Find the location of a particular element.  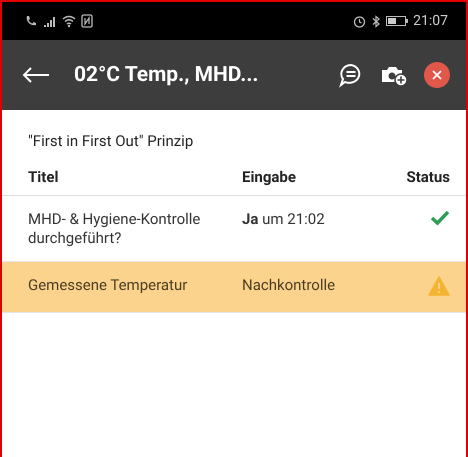

wifi-icon is located at coordinates (69, 21).